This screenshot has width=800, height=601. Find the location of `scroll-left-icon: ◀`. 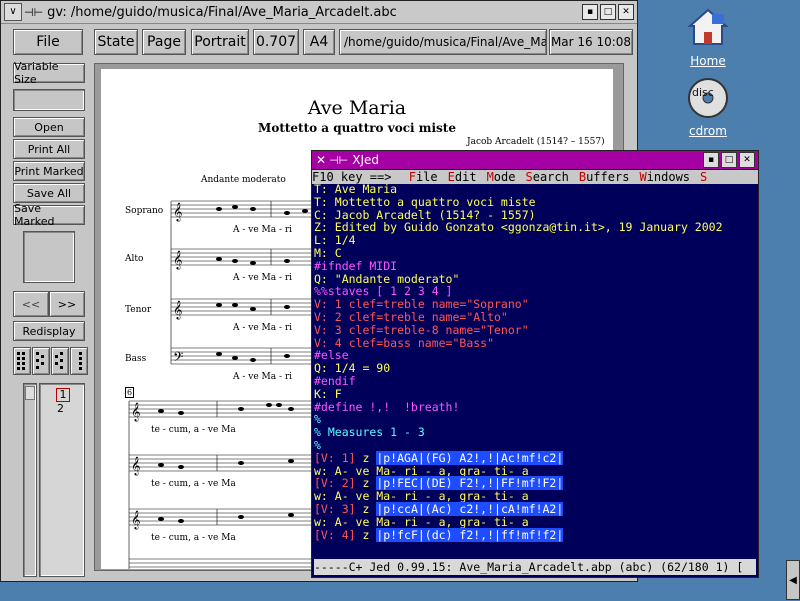

scroll-left-icon: ◀ is located at coordinates (793, 580).